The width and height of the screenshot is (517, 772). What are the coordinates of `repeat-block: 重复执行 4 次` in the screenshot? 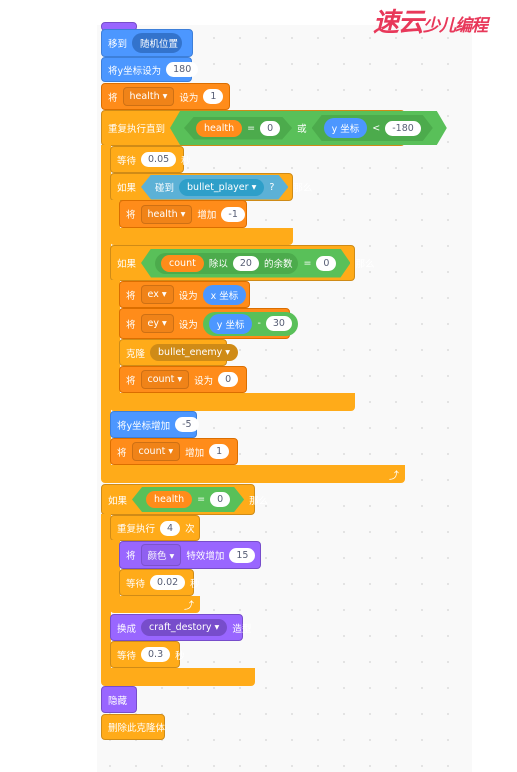 It's located at (155, 528).